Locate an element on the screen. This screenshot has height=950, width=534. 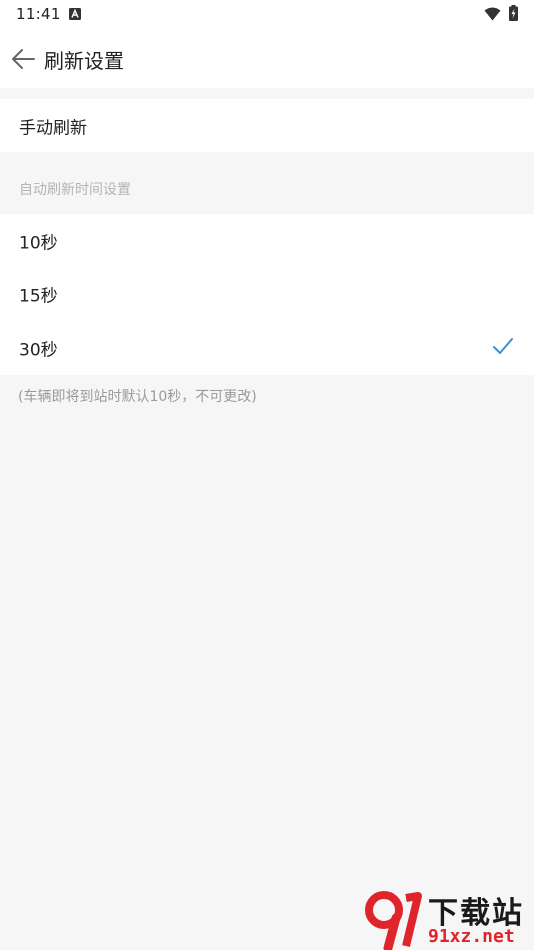
wifi-icon is located at coordinates (492, 14).